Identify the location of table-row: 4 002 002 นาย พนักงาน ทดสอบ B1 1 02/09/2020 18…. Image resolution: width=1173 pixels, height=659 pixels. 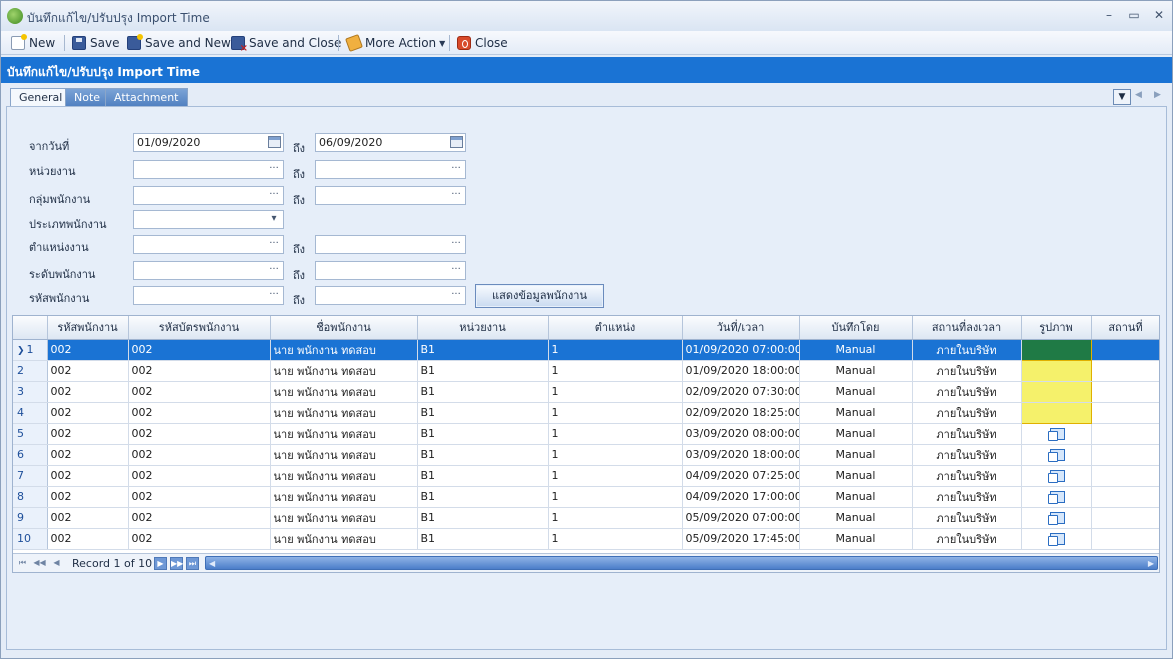
(586, 413).